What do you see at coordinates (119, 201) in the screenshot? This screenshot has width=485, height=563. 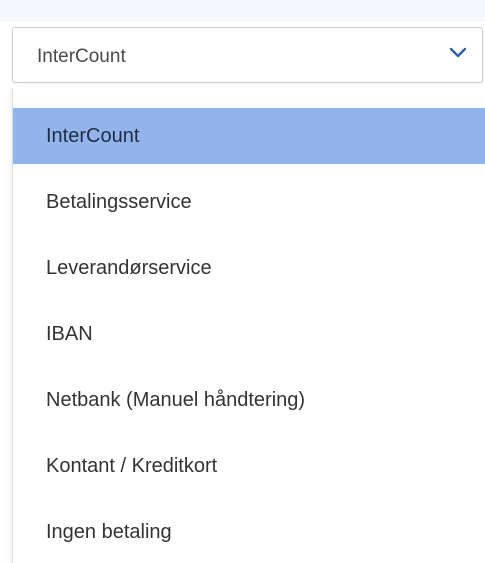 I see `option-label: Betalingsservice` at bounding box center [119, 201].